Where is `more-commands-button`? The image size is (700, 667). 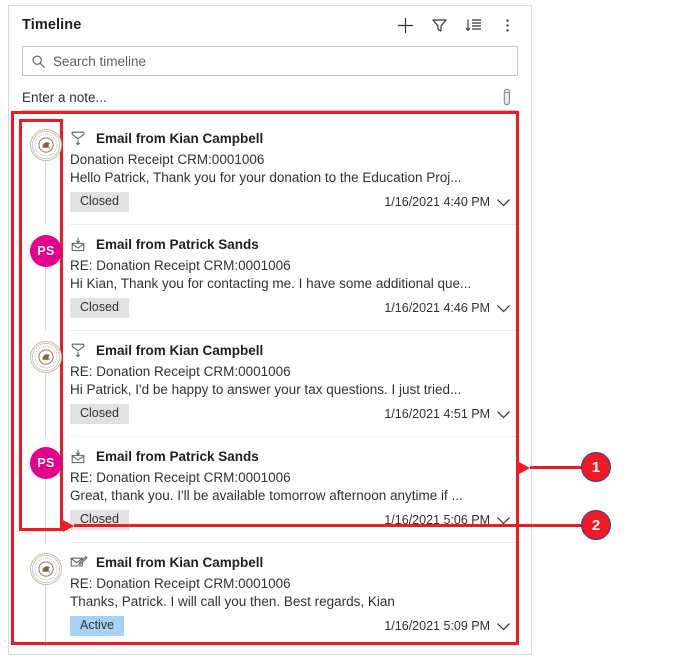
more-commands-button is located at coordinates (507, 25).